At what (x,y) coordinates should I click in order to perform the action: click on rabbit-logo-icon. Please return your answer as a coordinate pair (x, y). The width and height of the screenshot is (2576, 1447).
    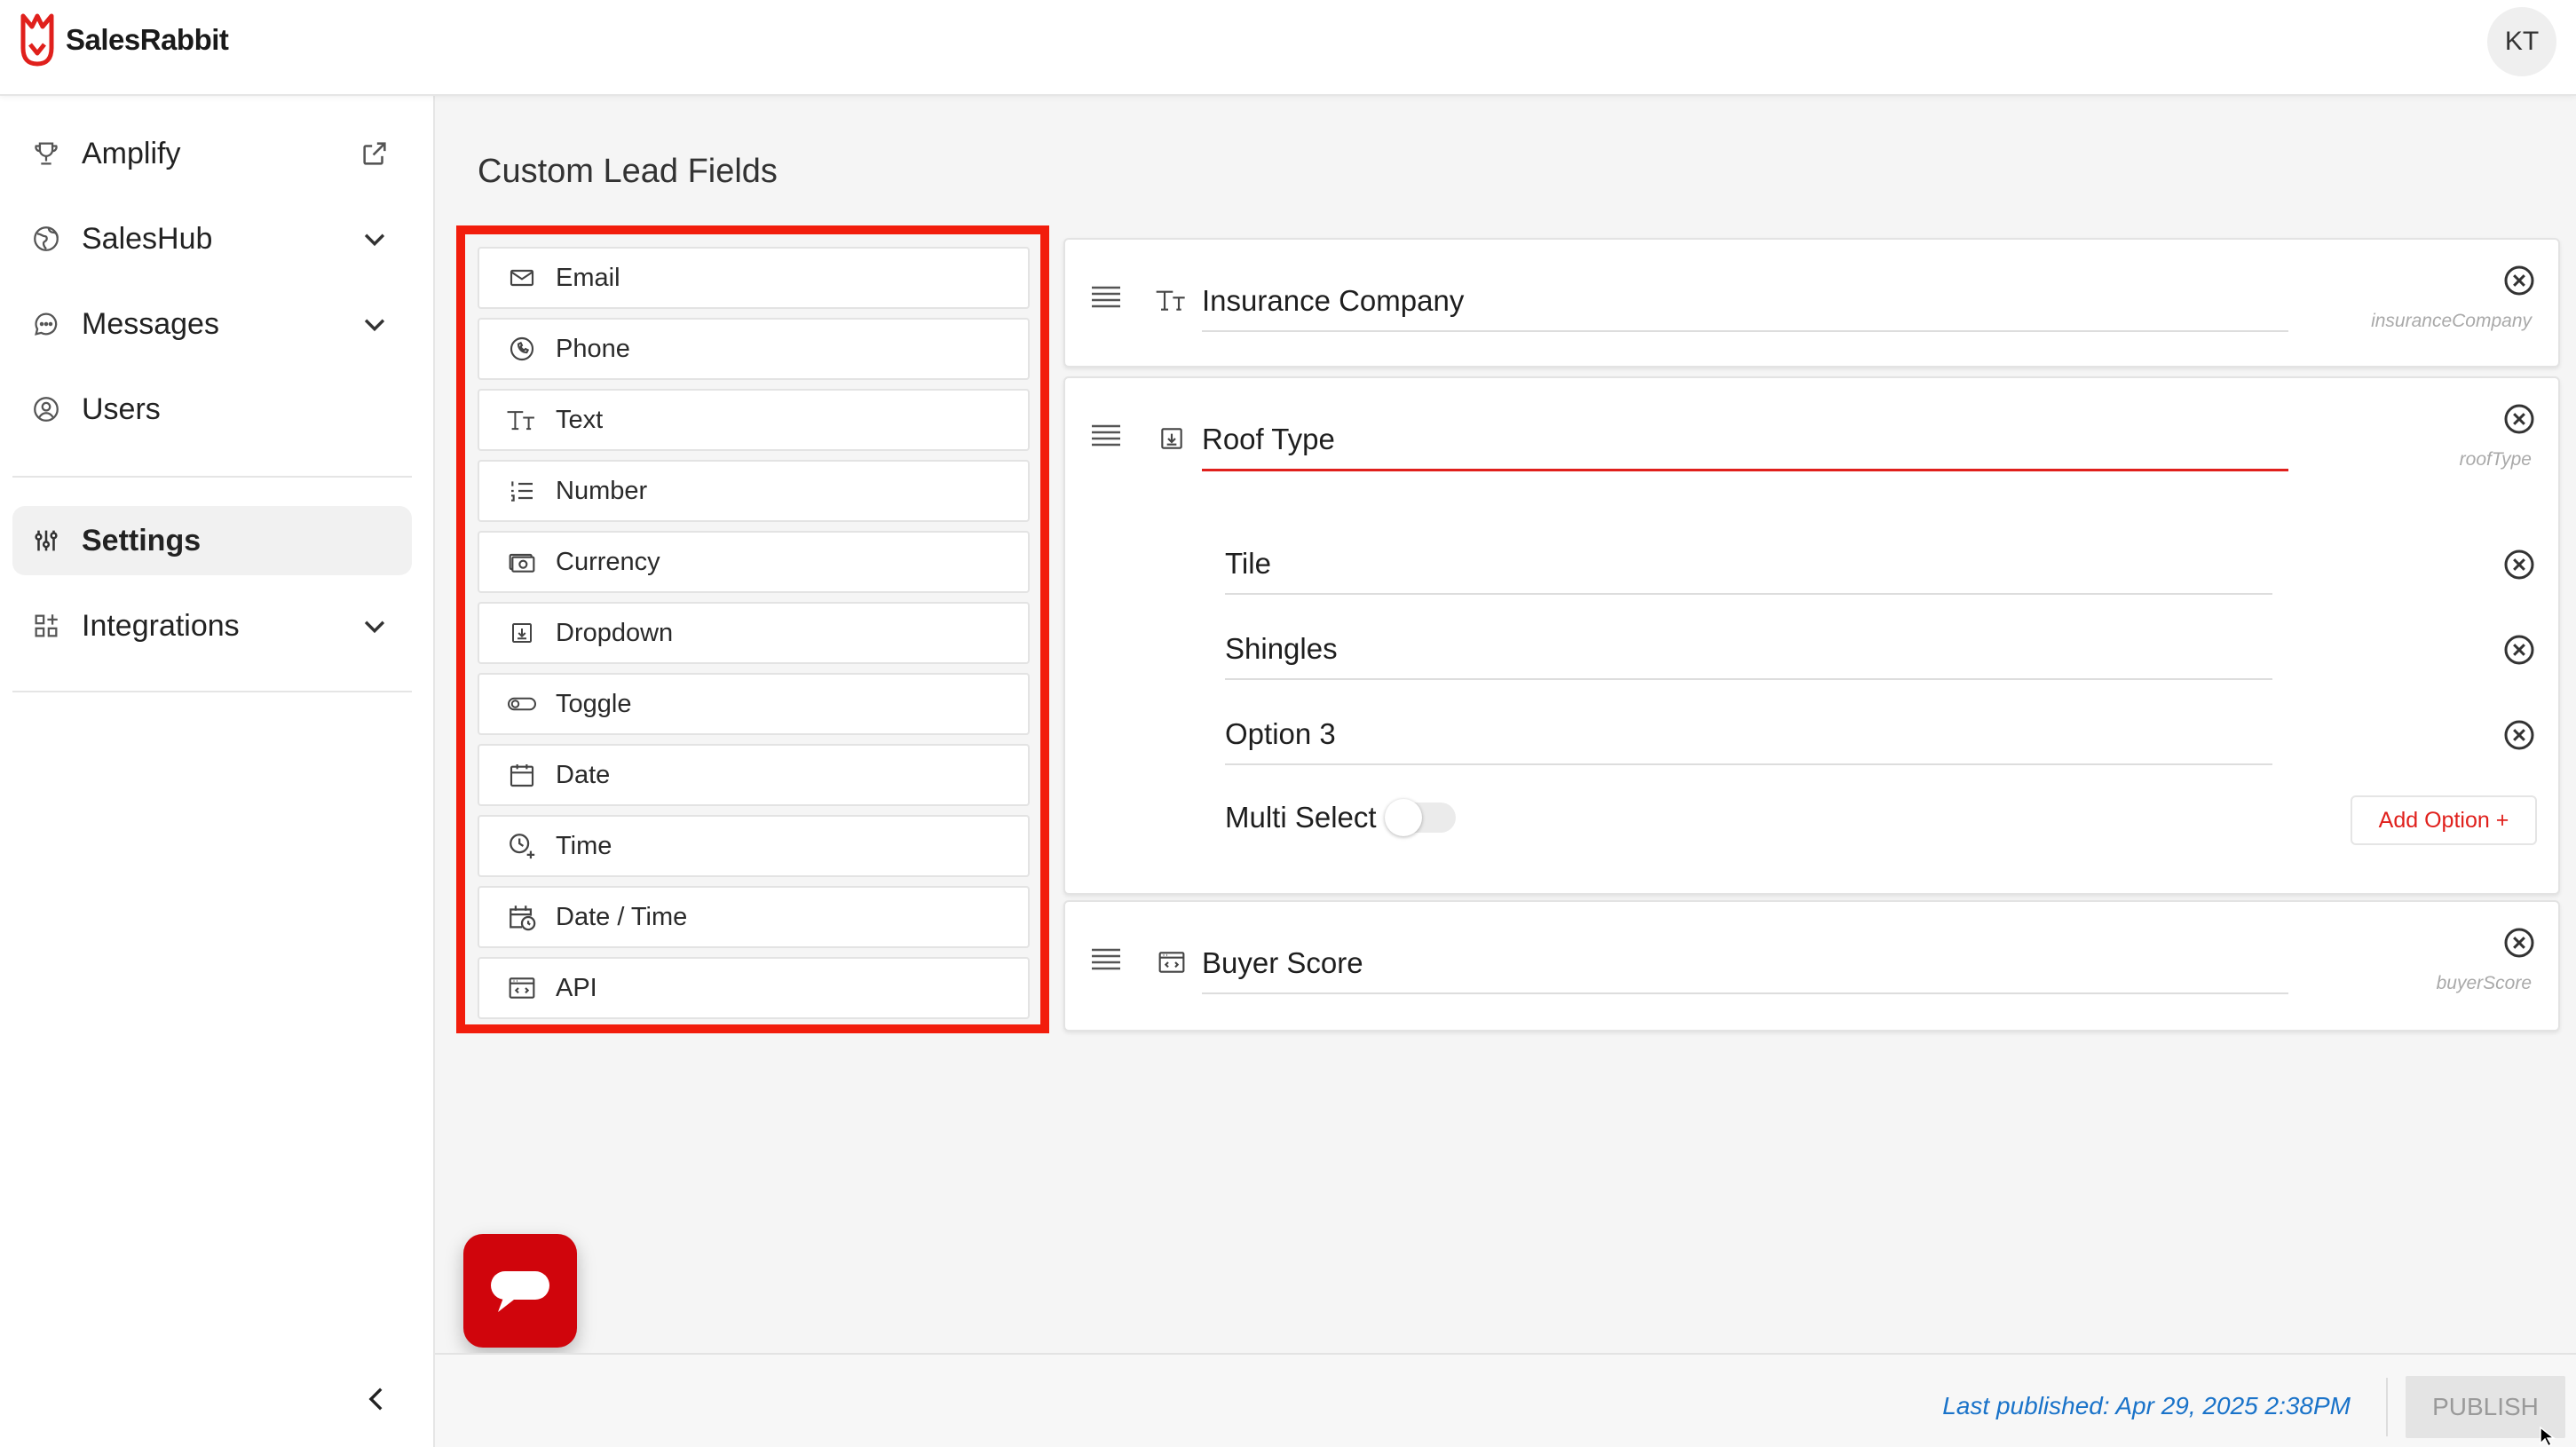
    Looking at the image, I should click on (37, 40).